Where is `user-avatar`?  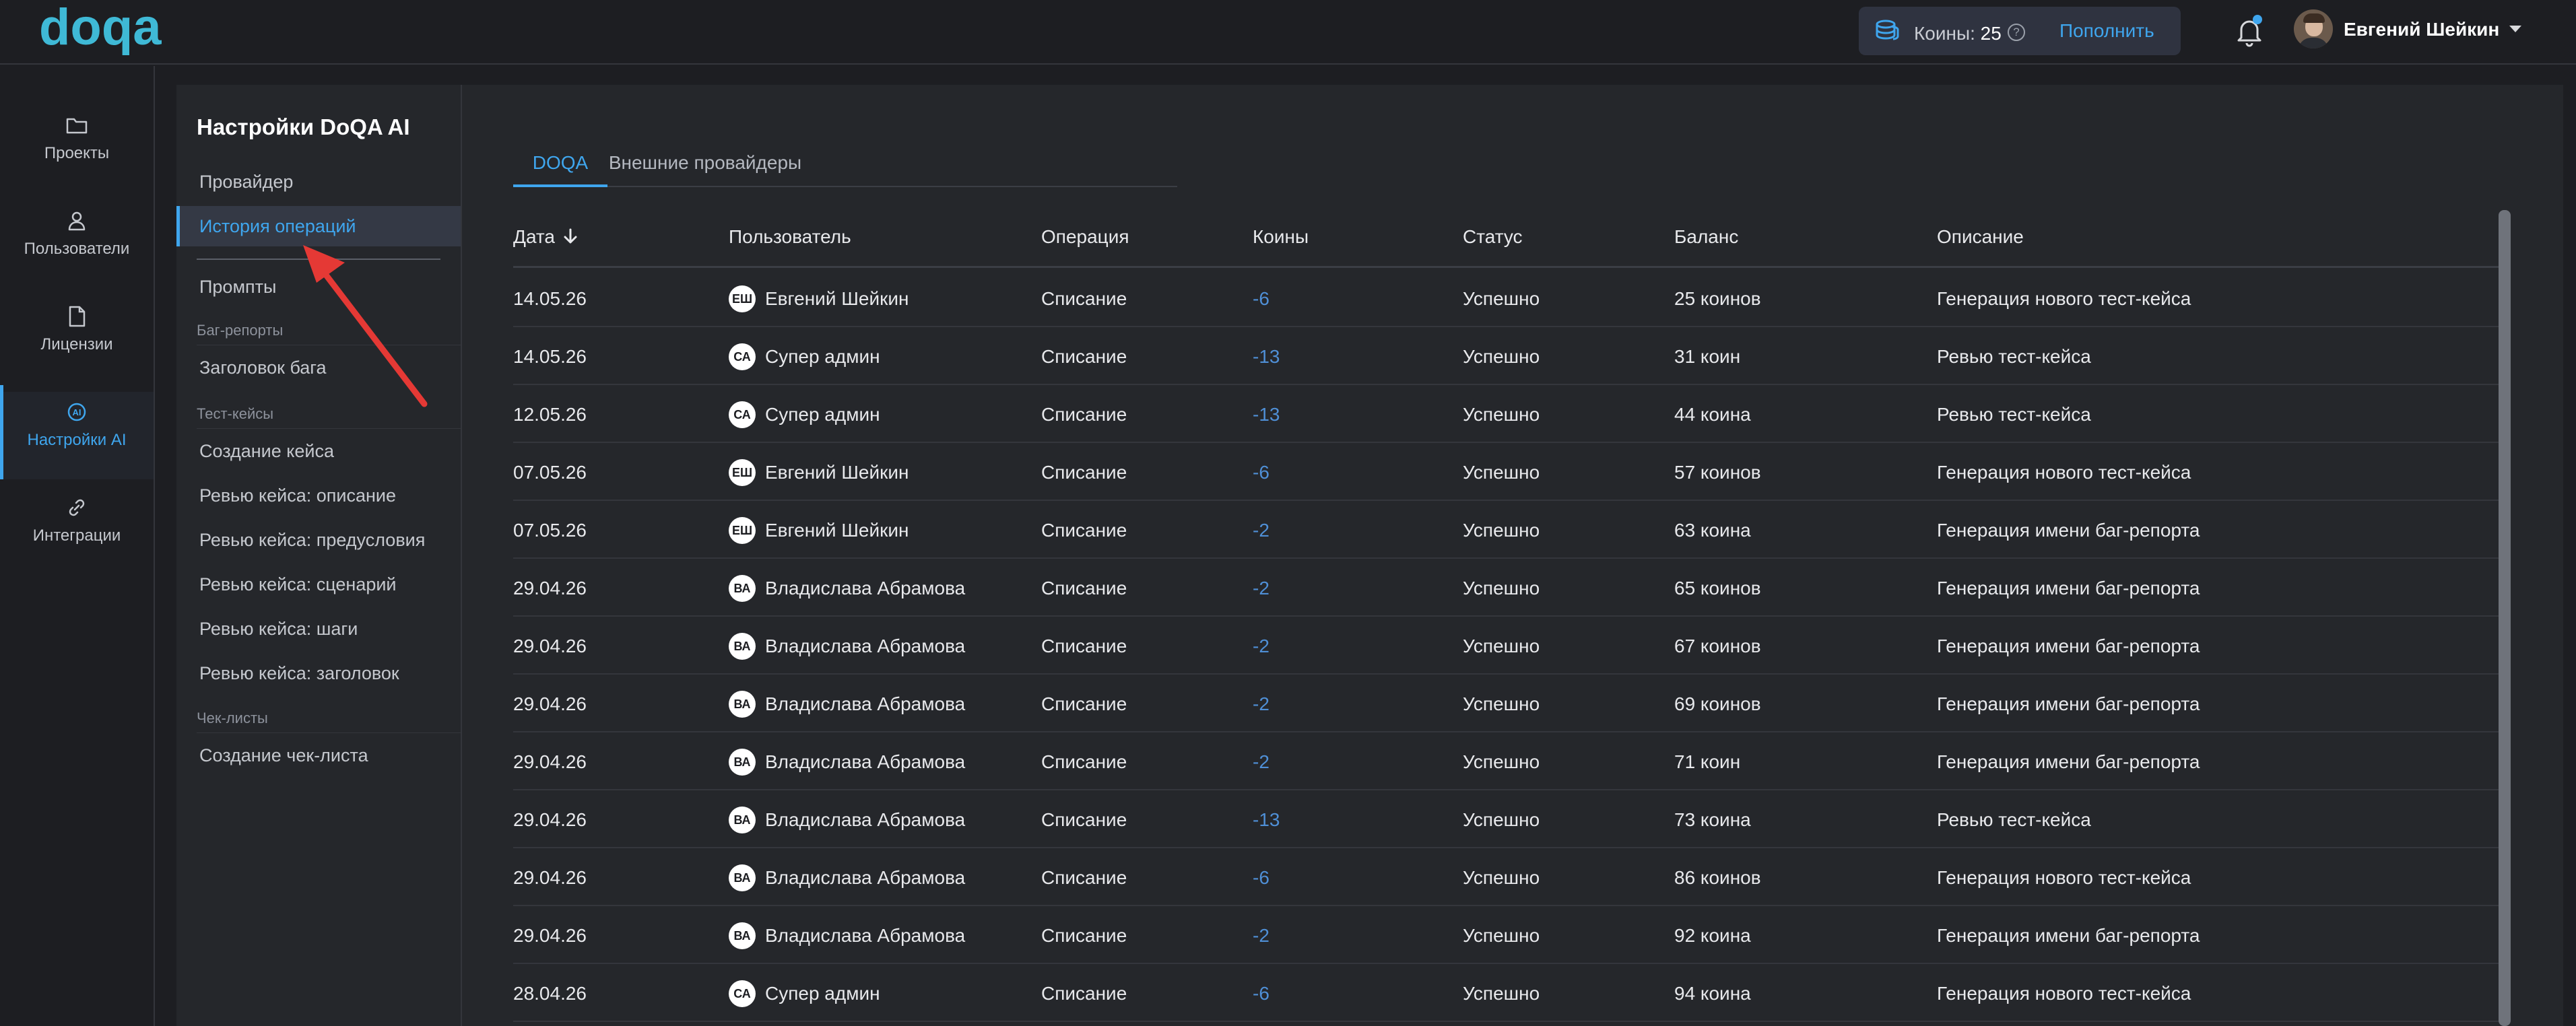 user-avatar is located at coordinates (2313, 29).